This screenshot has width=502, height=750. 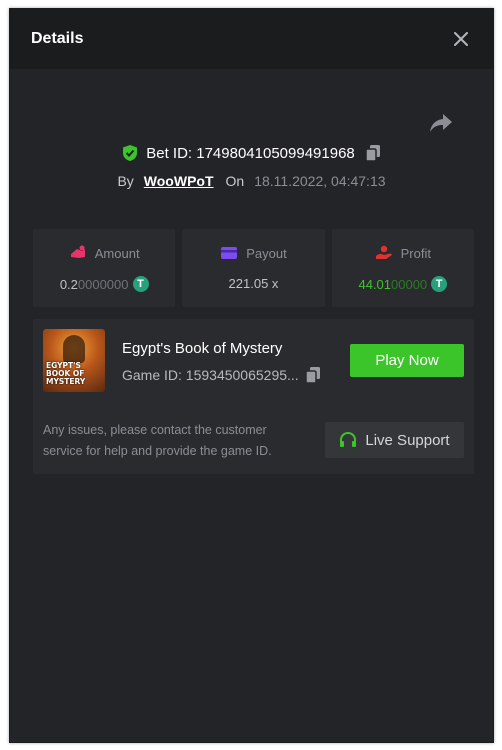 What do you see at coordinates (375, 284) in the screenshot?
I see `profit-value: 44.01` at bounding box center [375, 284].